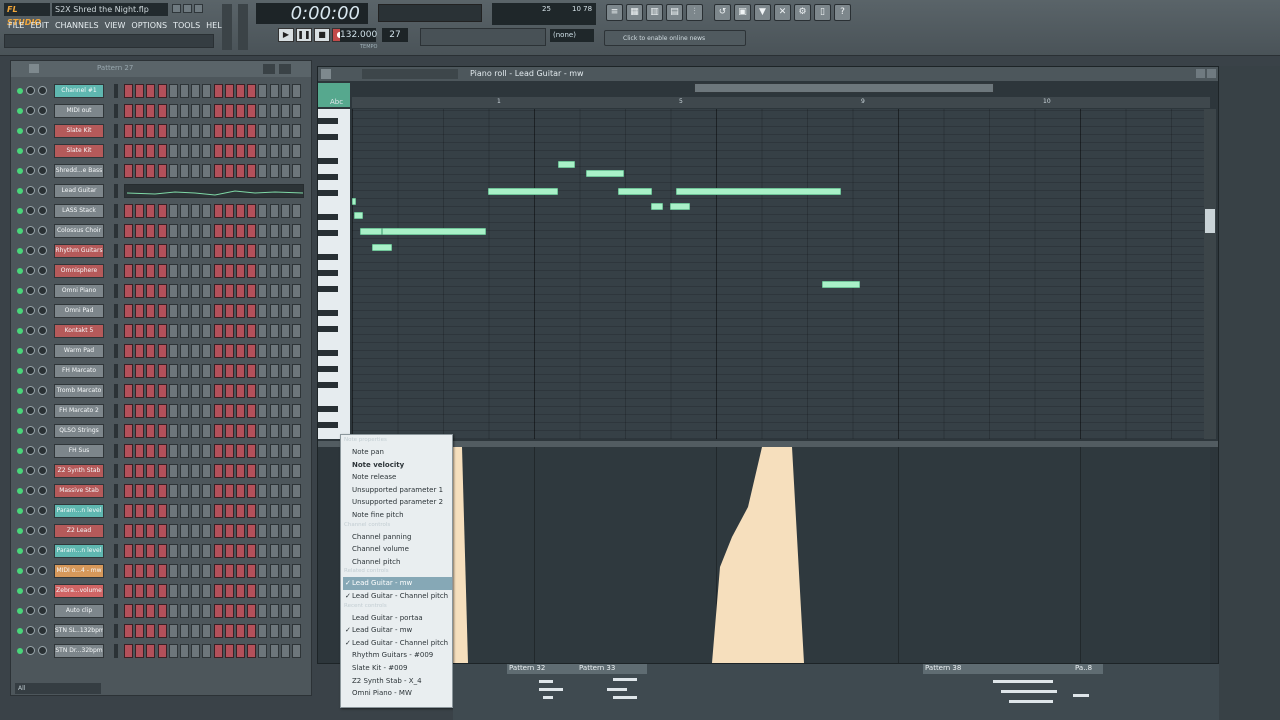  What do you see at coordinates (161, 531) in the screenshot?
I see `channel-row: Z2 Lead` at bounding box center [161, 531].